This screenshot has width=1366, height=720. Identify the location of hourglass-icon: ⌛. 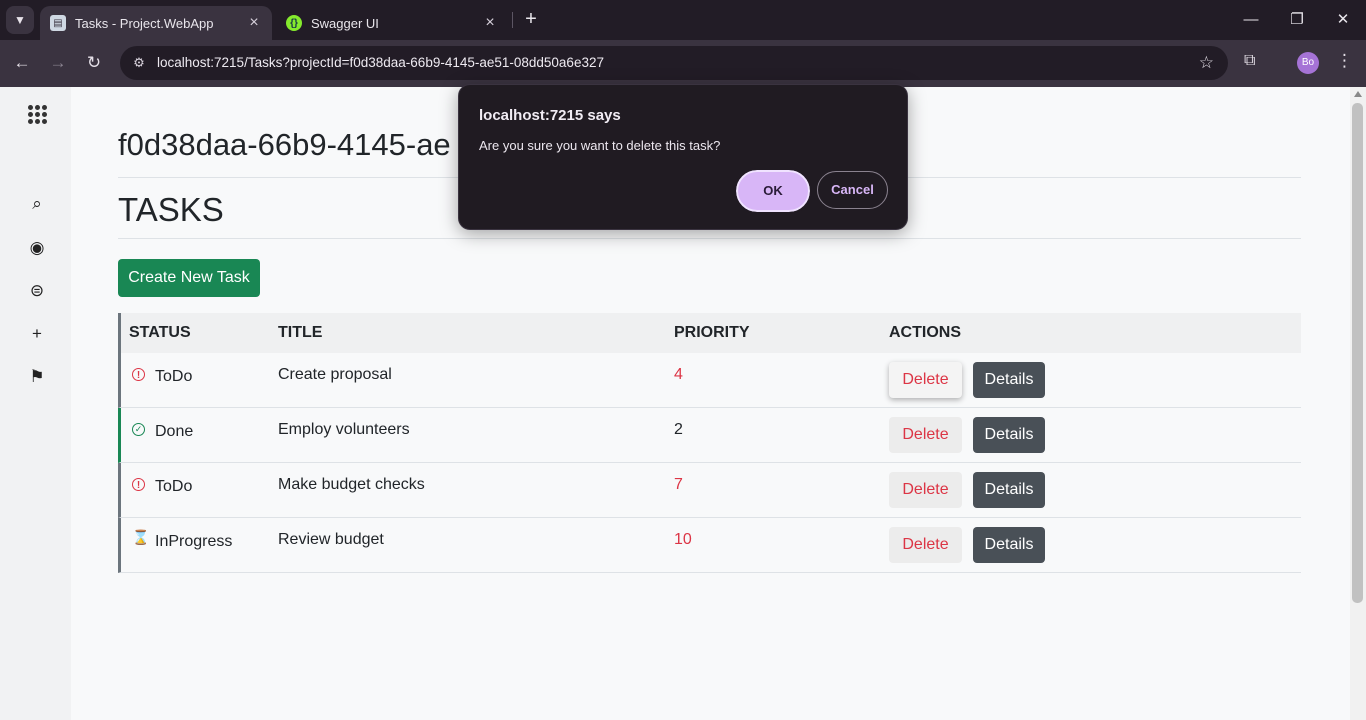
(141, 537).